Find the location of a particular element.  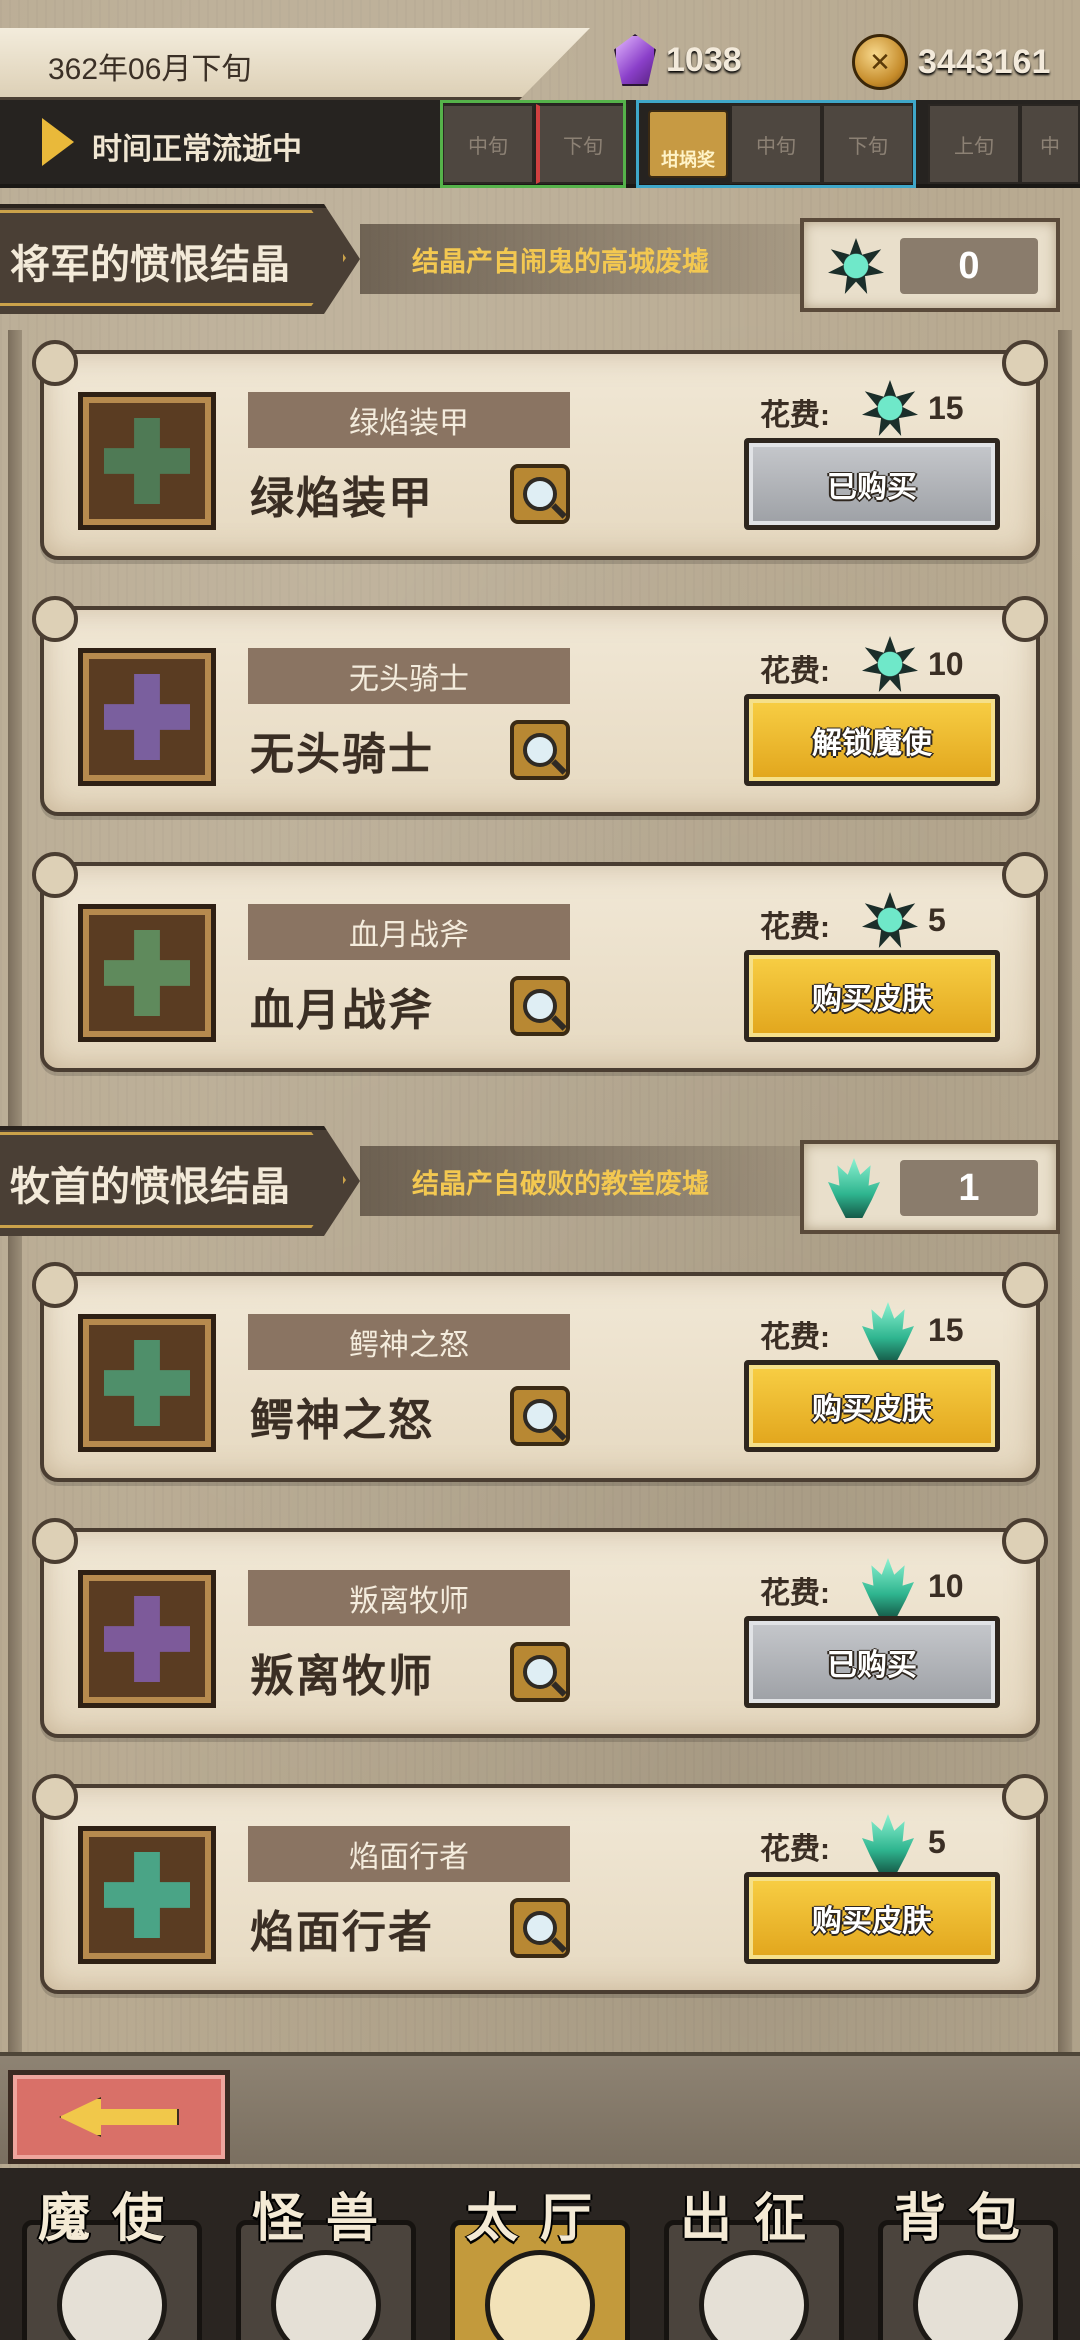

nav-expedition: 出征 is located at coordinates (754, 2258).